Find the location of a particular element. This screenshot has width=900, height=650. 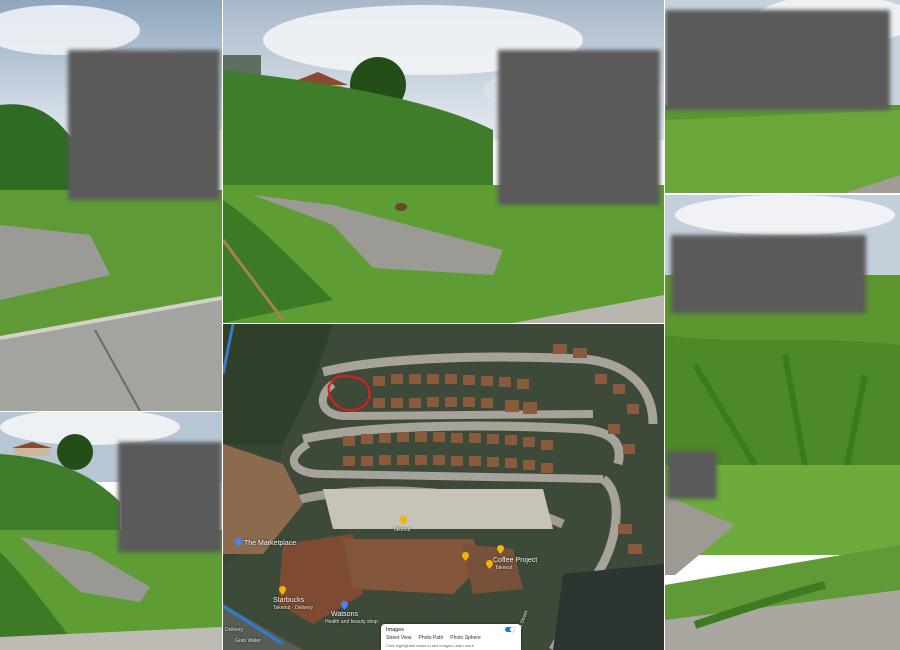

images-layer-options: Street View Photo Path Photo Sphere is located at coordinates (433, 638).